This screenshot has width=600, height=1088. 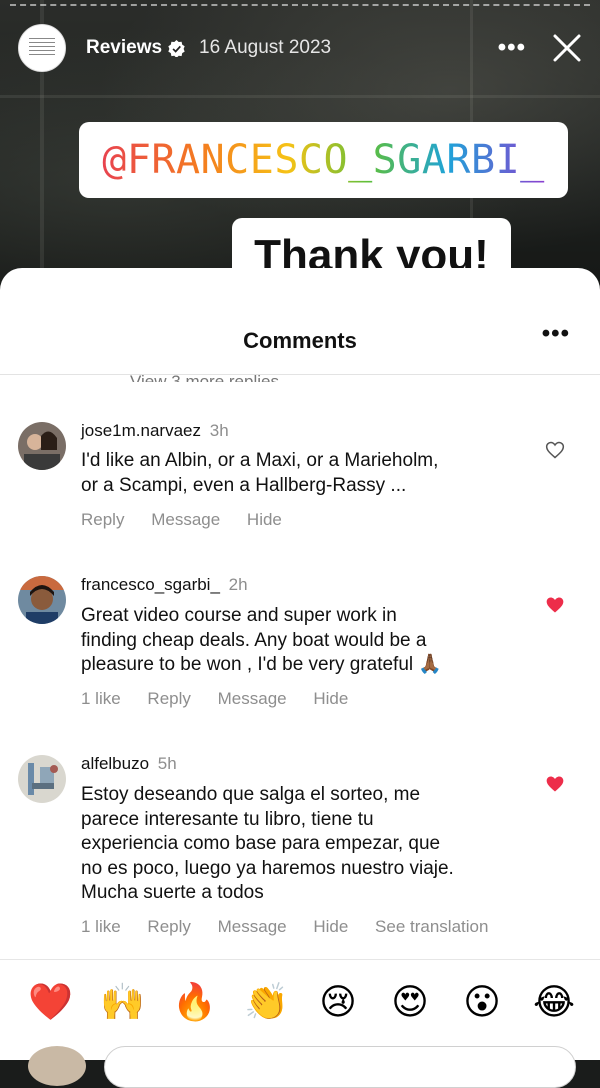 I want to click on comment-header: jose1m.narvaez 3h, so click(x=155, y=431).